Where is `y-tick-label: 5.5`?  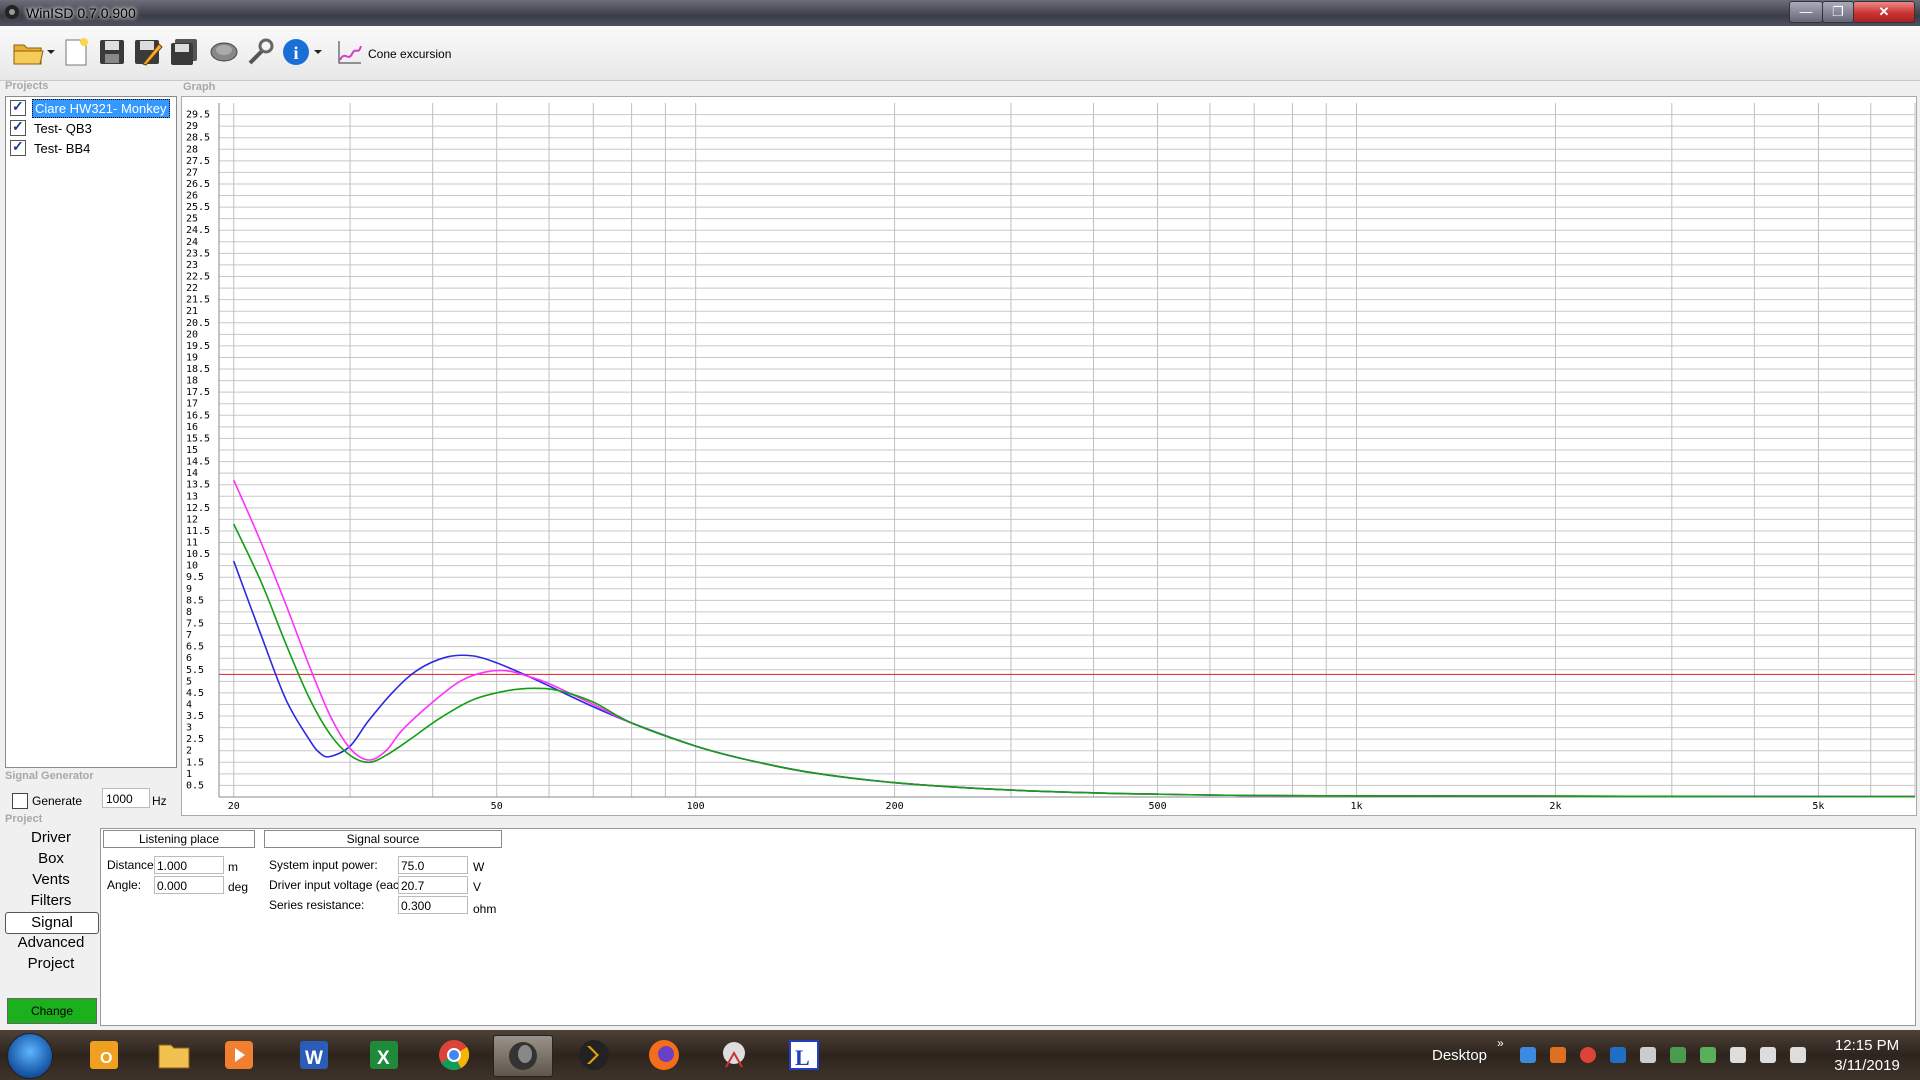
y-tick-label: 5.5 is located at coordinates (195, 670).